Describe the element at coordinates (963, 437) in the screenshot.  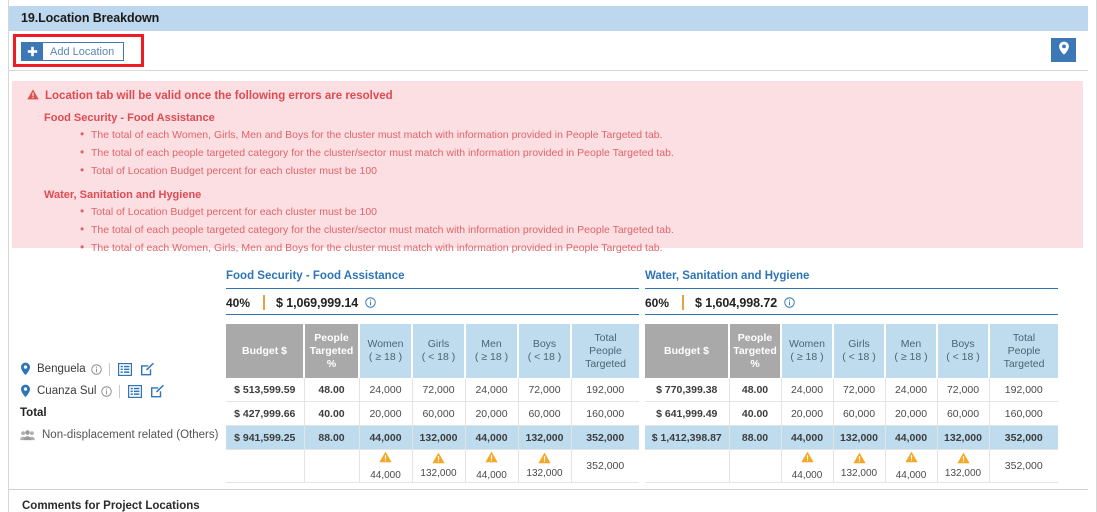
I see `cell-boys-total: 132,000` at that location.